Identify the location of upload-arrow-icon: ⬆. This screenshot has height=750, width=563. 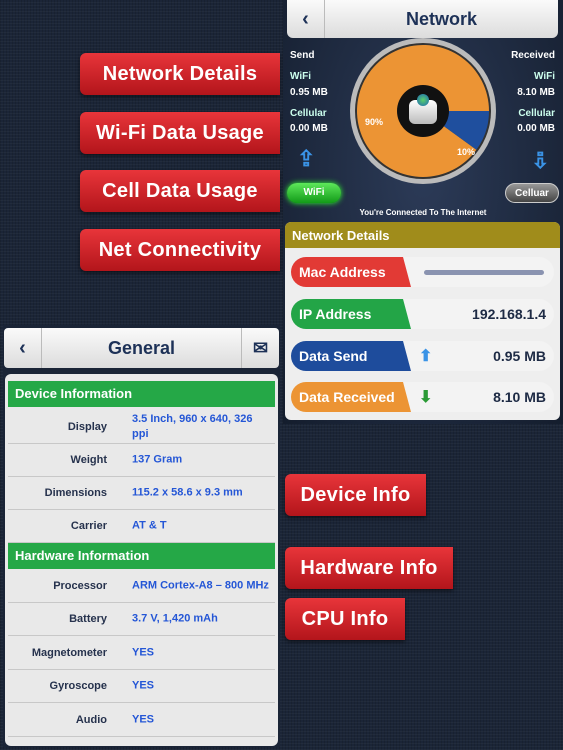
(426, 356).